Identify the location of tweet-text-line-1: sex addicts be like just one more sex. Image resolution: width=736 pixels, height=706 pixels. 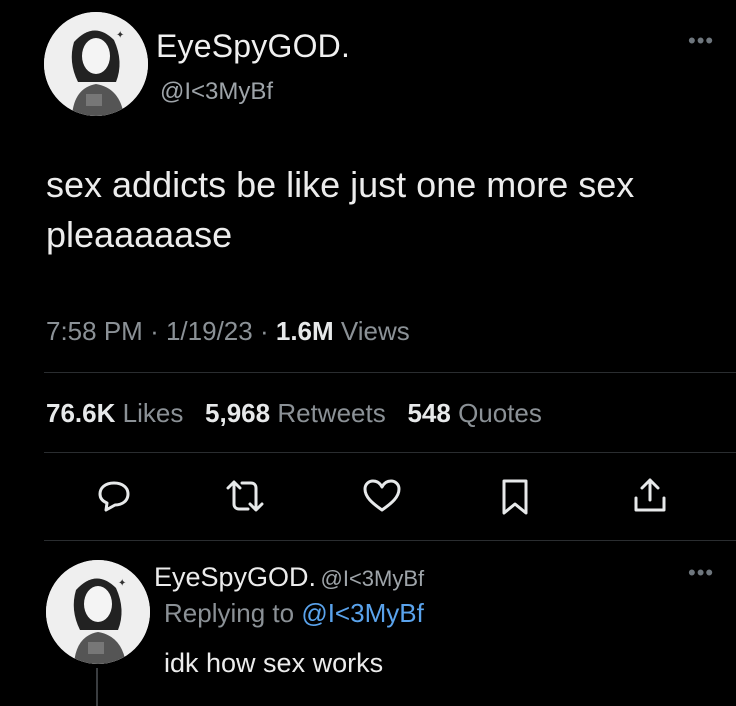
(340, 184).